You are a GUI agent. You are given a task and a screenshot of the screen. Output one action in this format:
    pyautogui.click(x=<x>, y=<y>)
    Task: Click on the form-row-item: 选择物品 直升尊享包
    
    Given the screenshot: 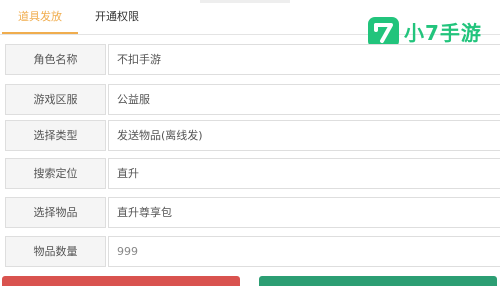 What is the action you would take?
    pyautogui.click(x=252, y=212)
    